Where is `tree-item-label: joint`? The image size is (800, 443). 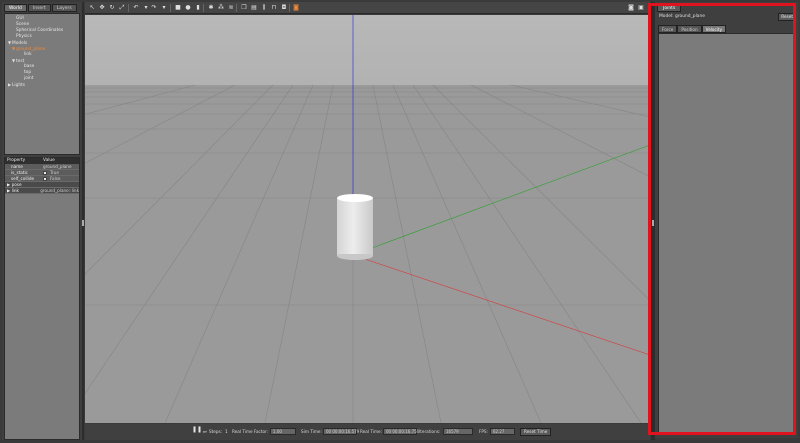
tree-item-label: joint is located at coordinates (29, 78).